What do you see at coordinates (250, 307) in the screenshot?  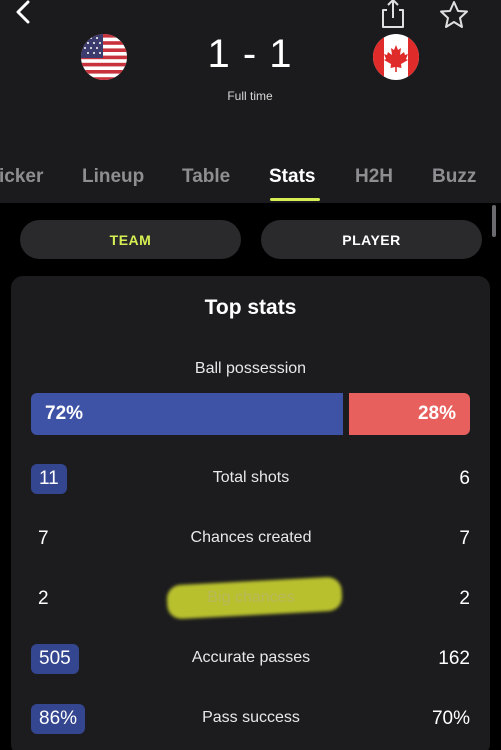 I see `card-title: Top stats` at bounding box center [250, 307].